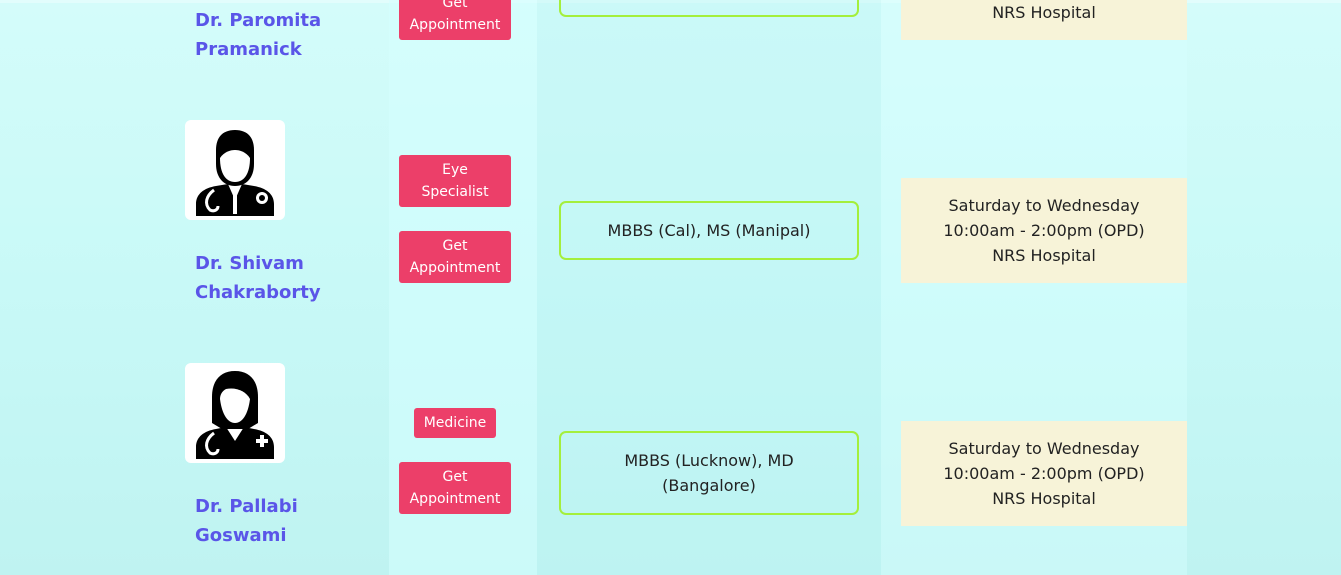 This screenshot has height=575, width=1341. Describe the element at coordinates (235, 173) in the screenshot. I see `male-doctor-icon` at that location.